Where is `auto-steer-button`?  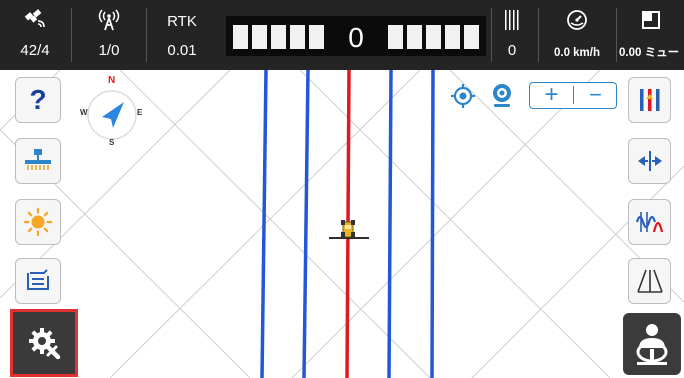 auto-steer-button is located at coordinates (652, 344).